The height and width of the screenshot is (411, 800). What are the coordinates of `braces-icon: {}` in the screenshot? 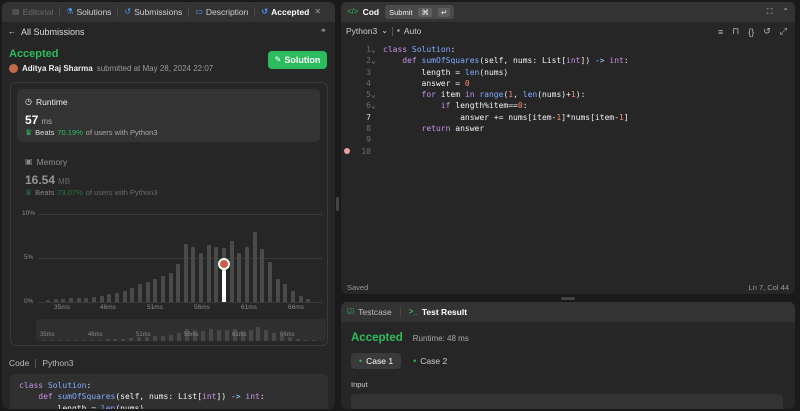 It's located at (751, 32).